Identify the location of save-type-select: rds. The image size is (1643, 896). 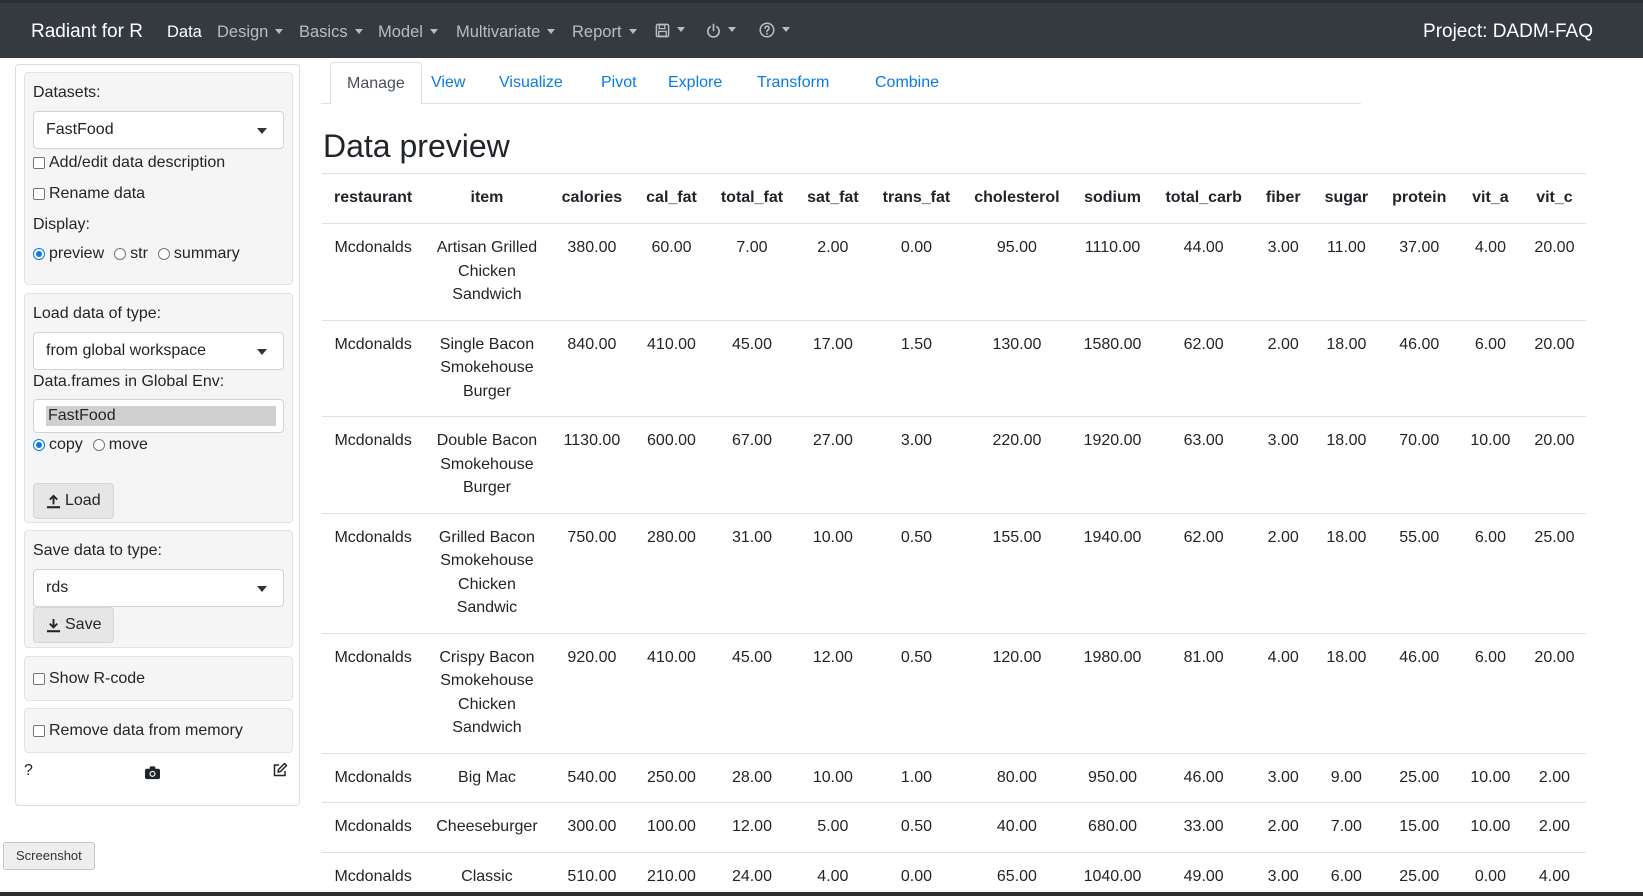
(158, 588).